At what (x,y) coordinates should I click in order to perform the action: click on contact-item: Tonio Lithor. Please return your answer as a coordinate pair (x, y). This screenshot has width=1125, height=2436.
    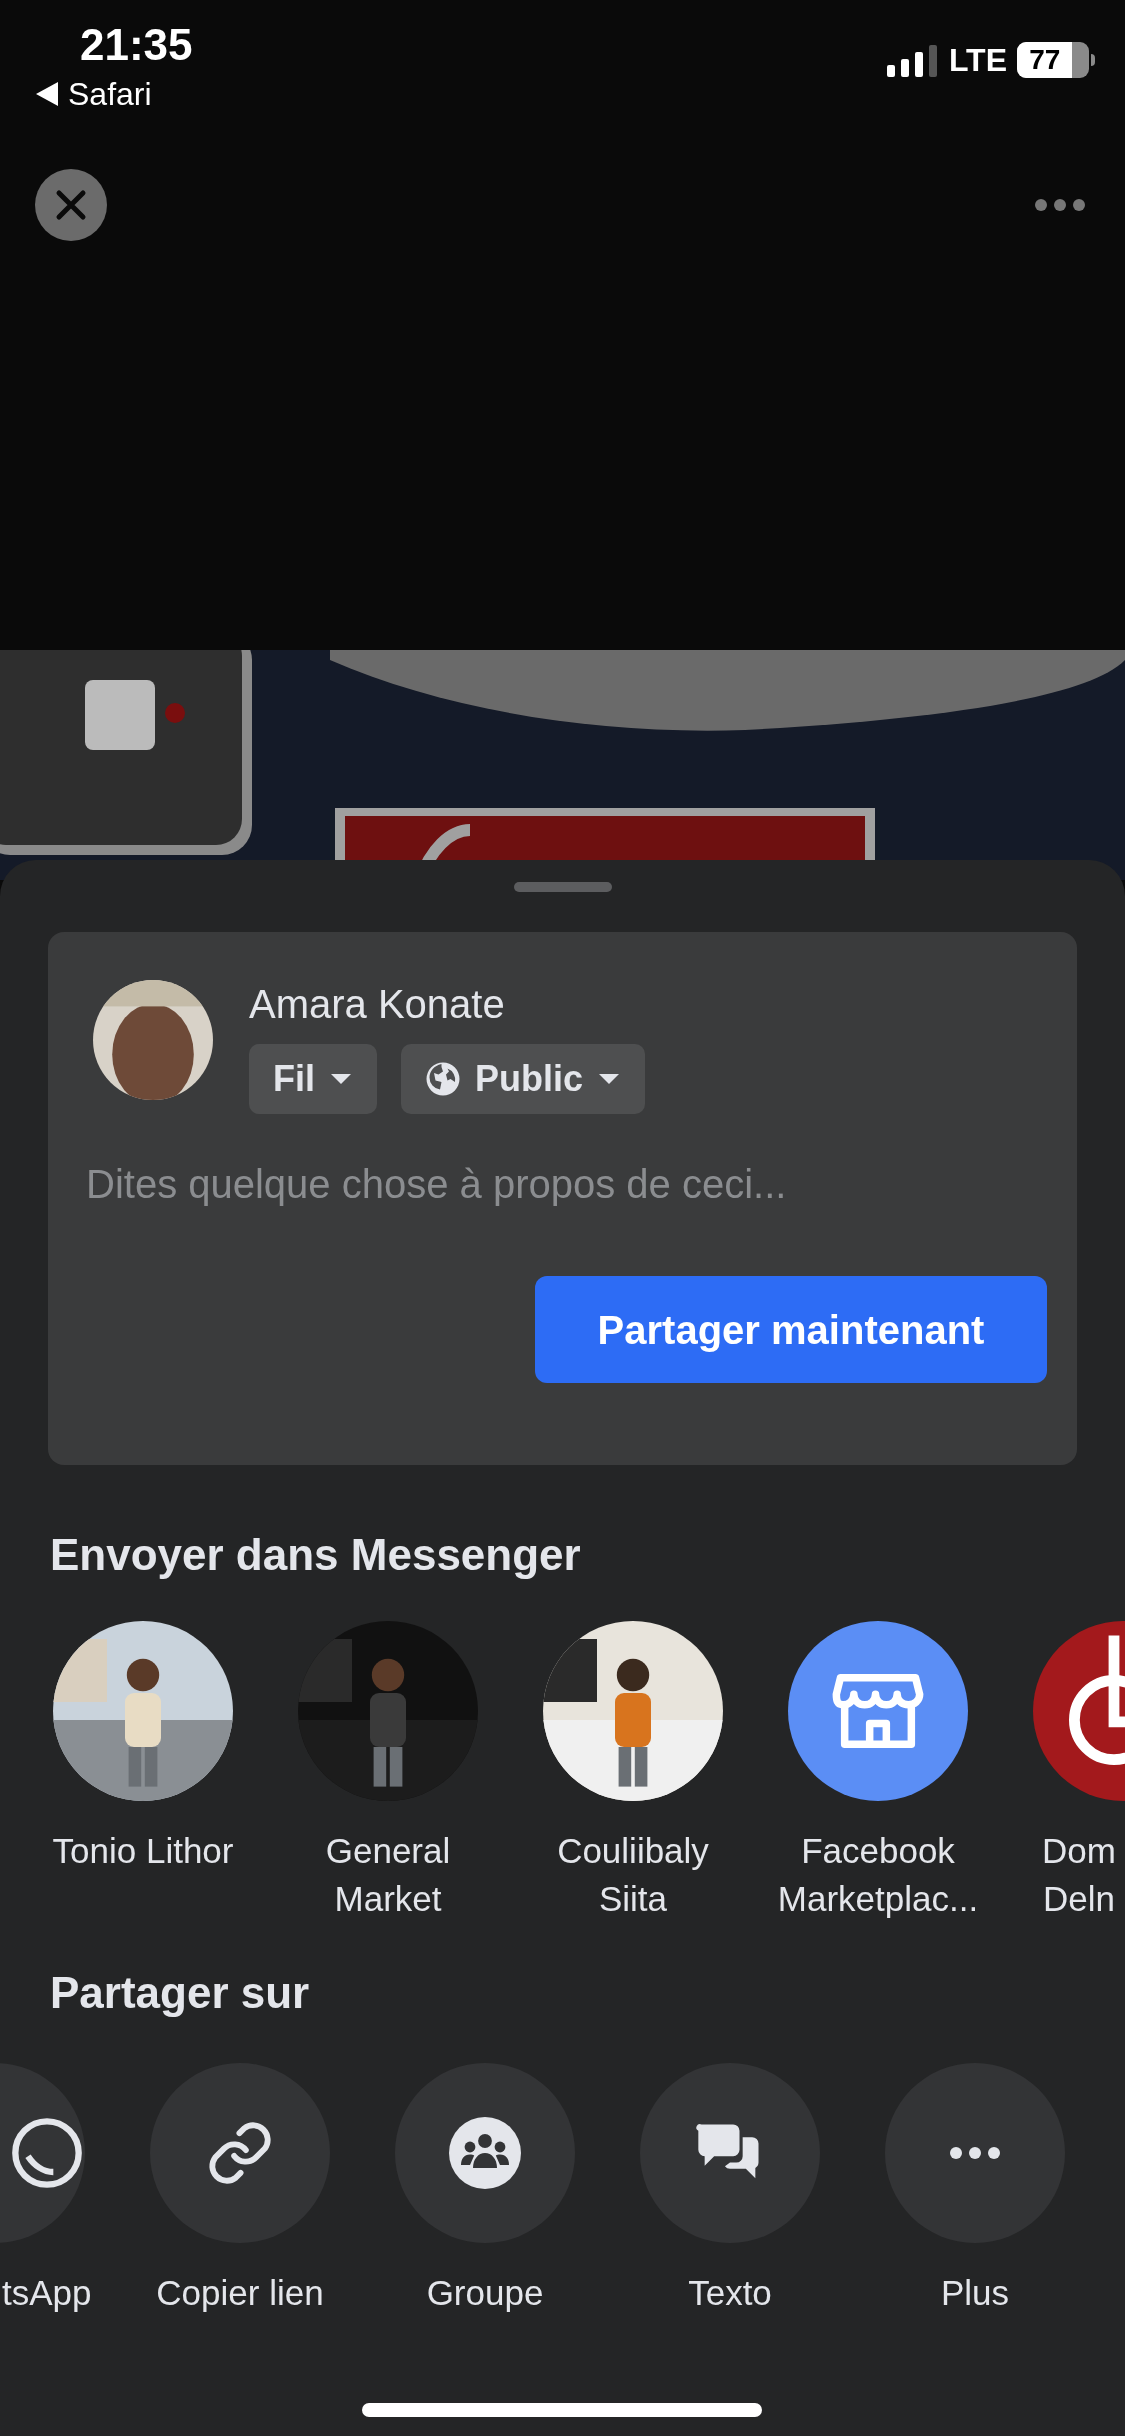
    Looking at the image, I should click on (143, 1772).